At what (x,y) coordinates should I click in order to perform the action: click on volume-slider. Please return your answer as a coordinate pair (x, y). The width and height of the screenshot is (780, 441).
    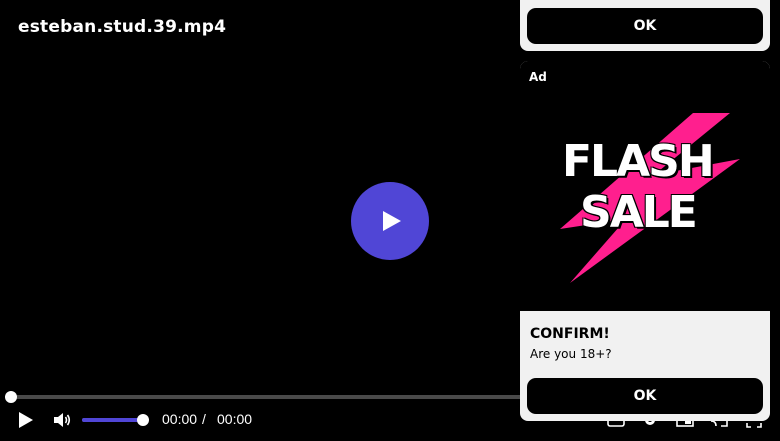
    Looking at the image, I should click on (113, 420).